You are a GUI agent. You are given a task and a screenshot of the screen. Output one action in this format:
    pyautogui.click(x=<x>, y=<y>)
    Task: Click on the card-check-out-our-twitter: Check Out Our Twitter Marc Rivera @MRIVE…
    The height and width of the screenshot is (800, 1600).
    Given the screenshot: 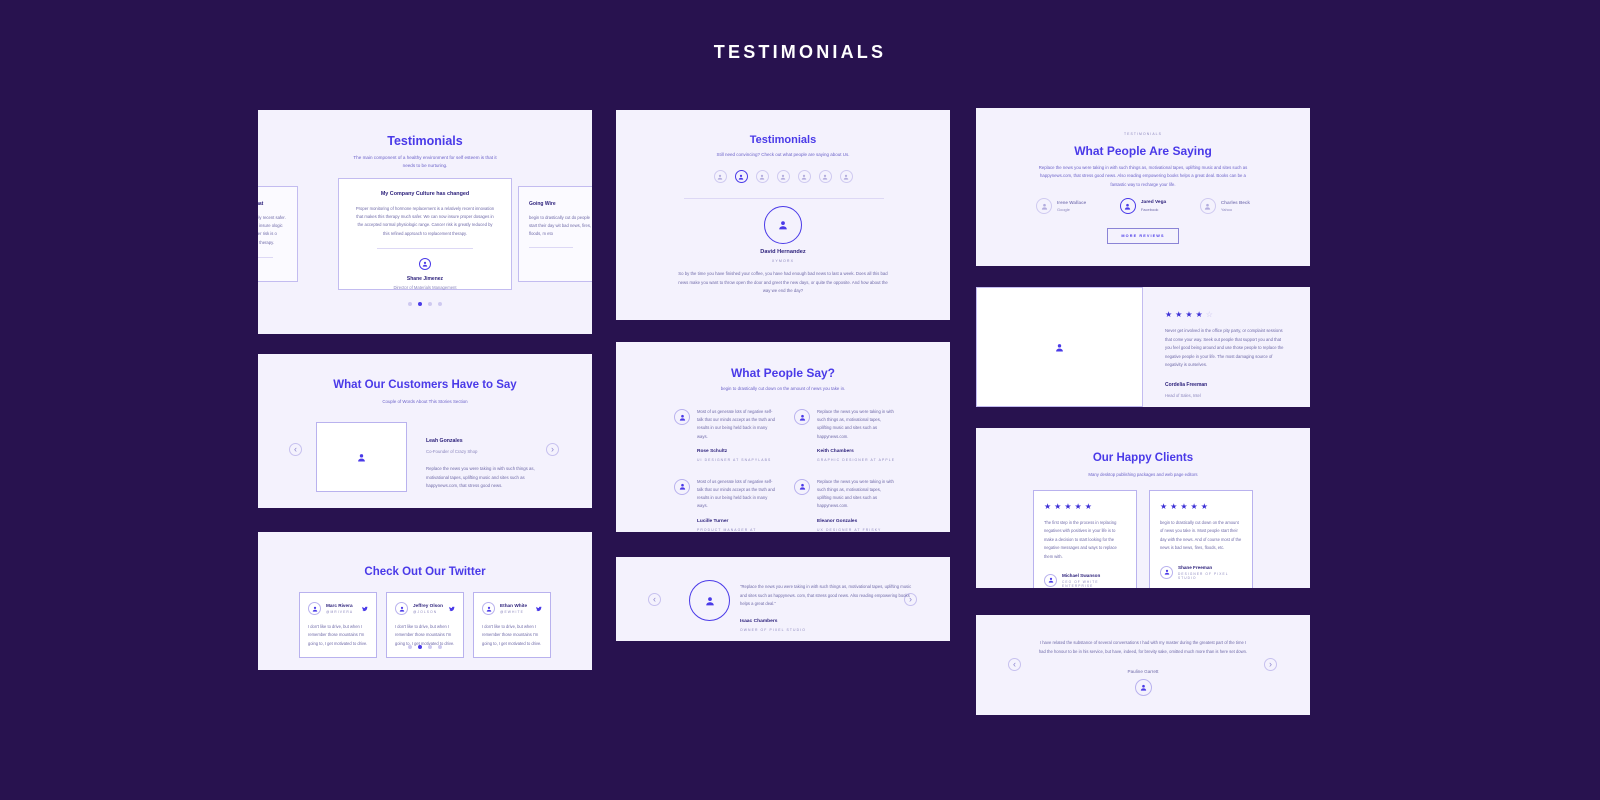 What is the action you would take?
    pyautogui.click(x=425, y=601)
    